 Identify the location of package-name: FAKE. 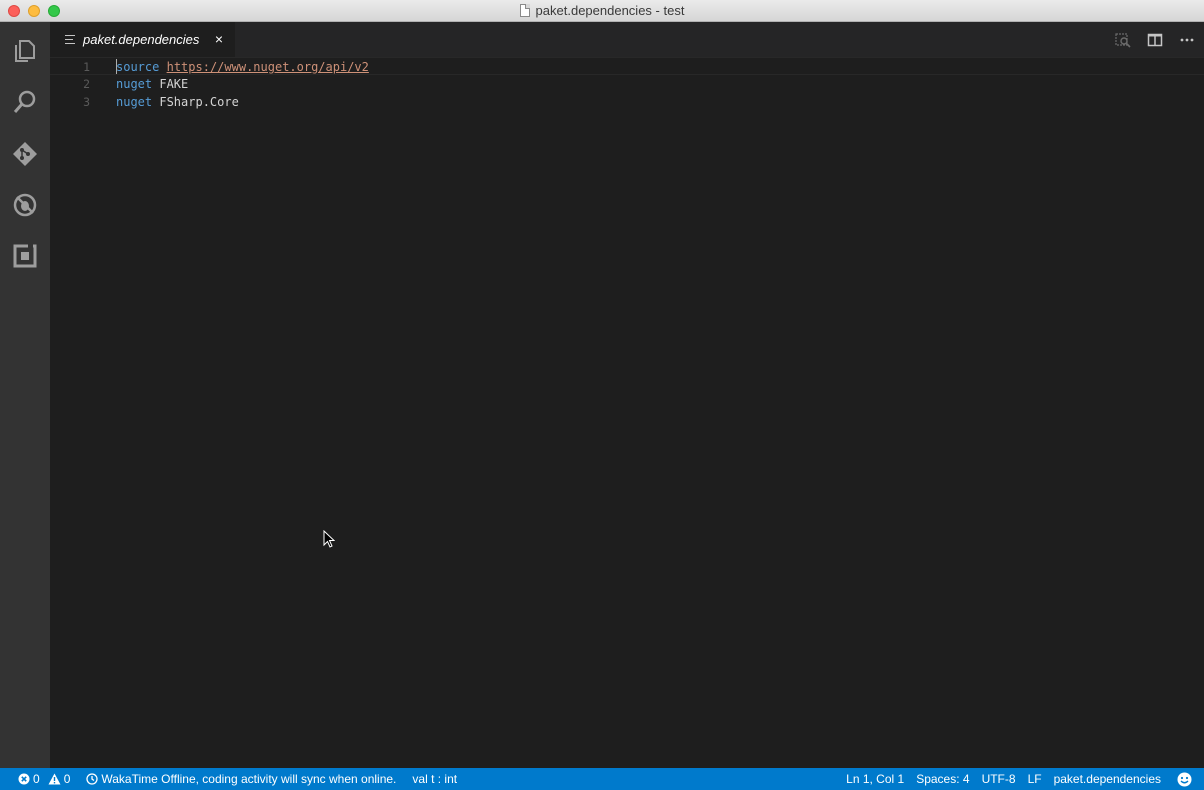
(174, 84).